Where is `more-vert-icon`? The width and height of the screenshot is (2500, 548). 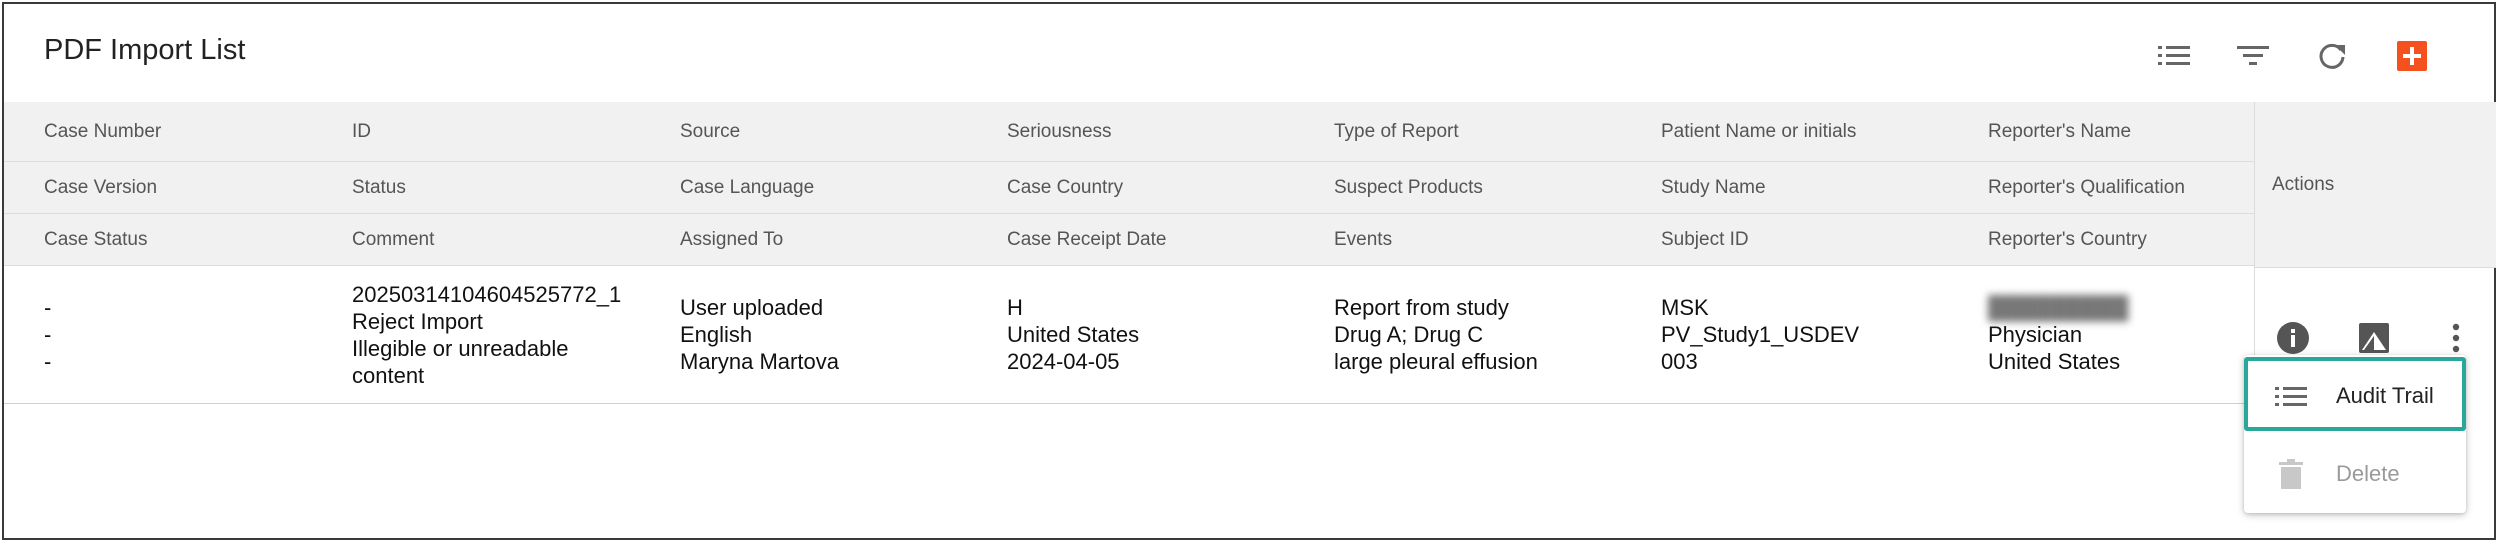 more-vert-icon is located at coordinates (2456, 338).